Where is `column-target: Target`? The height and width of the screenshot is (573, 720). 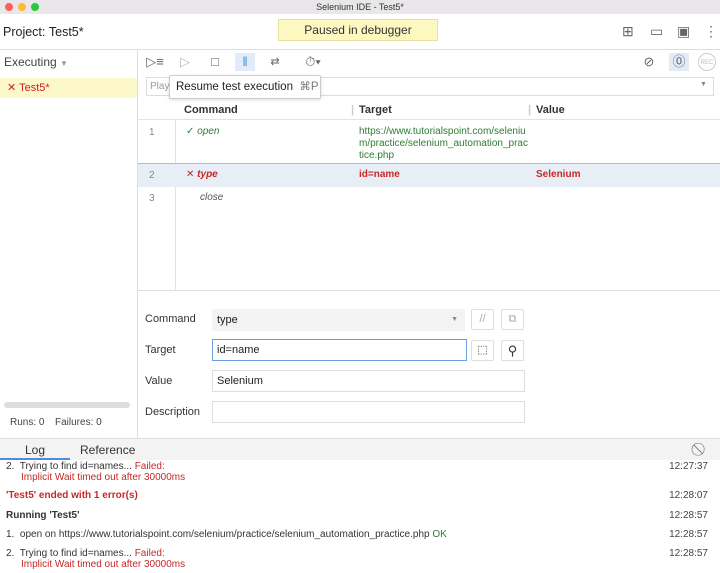 column-target: Target is located at coordinates (375, 110).